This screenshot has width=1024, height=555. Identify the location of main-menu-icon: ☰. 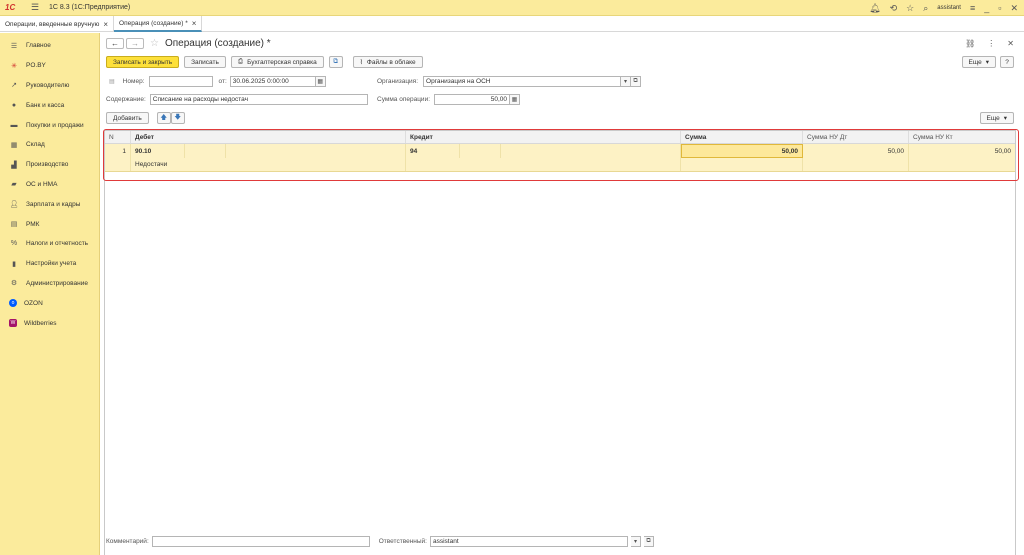
(36, 7).